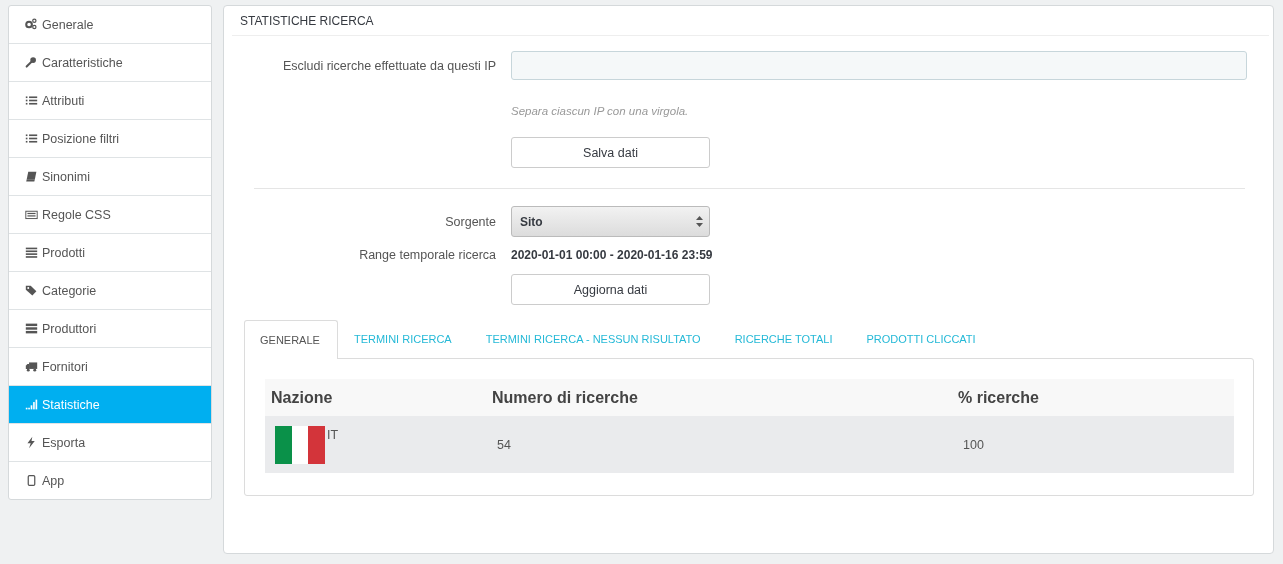  Describe the element at coordinates (110, 480) in the screenshot. I see `sidebar-item: App` at that location.